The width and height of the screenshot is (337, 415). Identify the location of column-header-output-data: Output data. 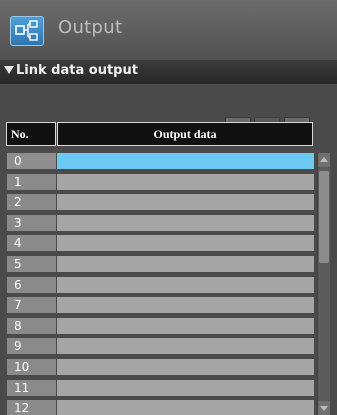
(185, 134).